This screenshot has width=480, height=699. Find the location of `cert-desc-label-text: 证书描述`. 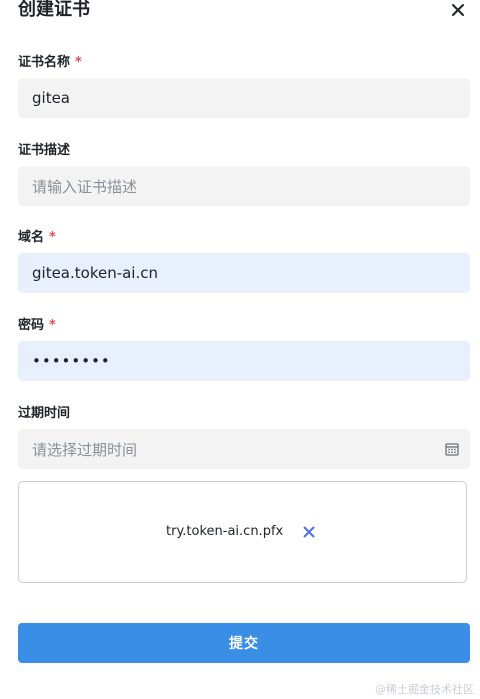

cert-desc-label-text: 证书描述 is located at coordinates (44, 150).